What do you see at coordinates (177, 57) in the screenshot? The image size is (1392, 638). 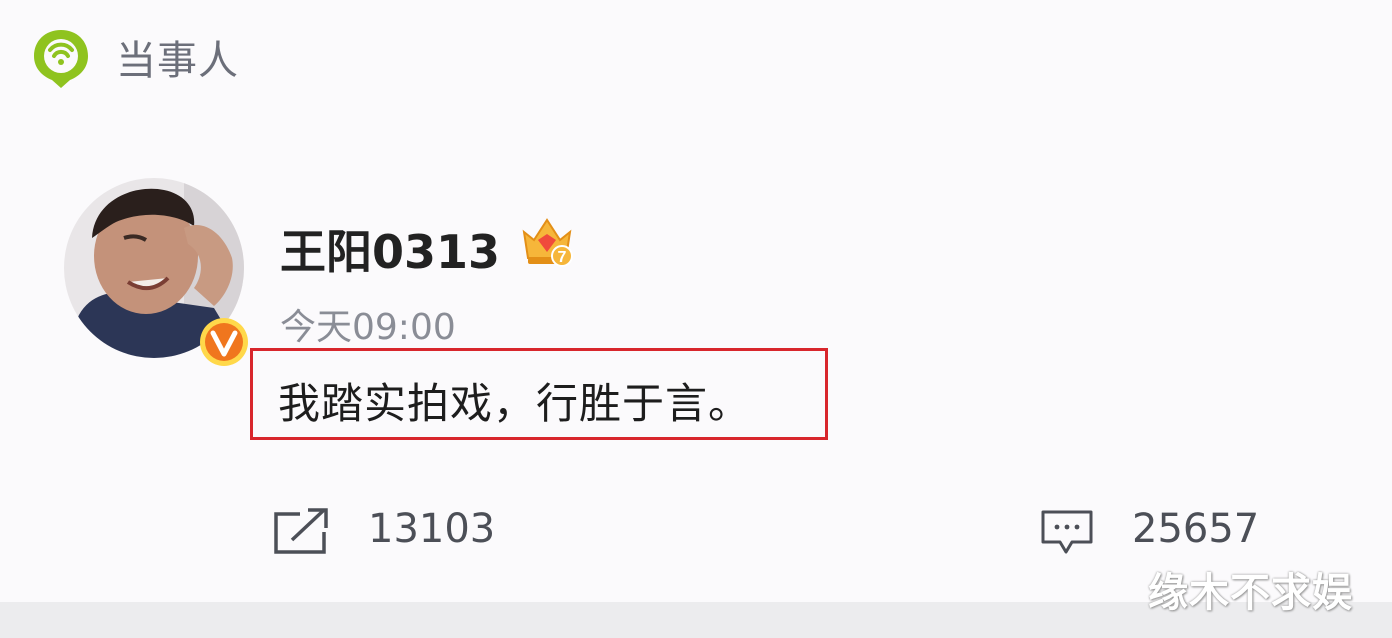 I see `topic-label: 当事人` at bounding box center [177, 57].